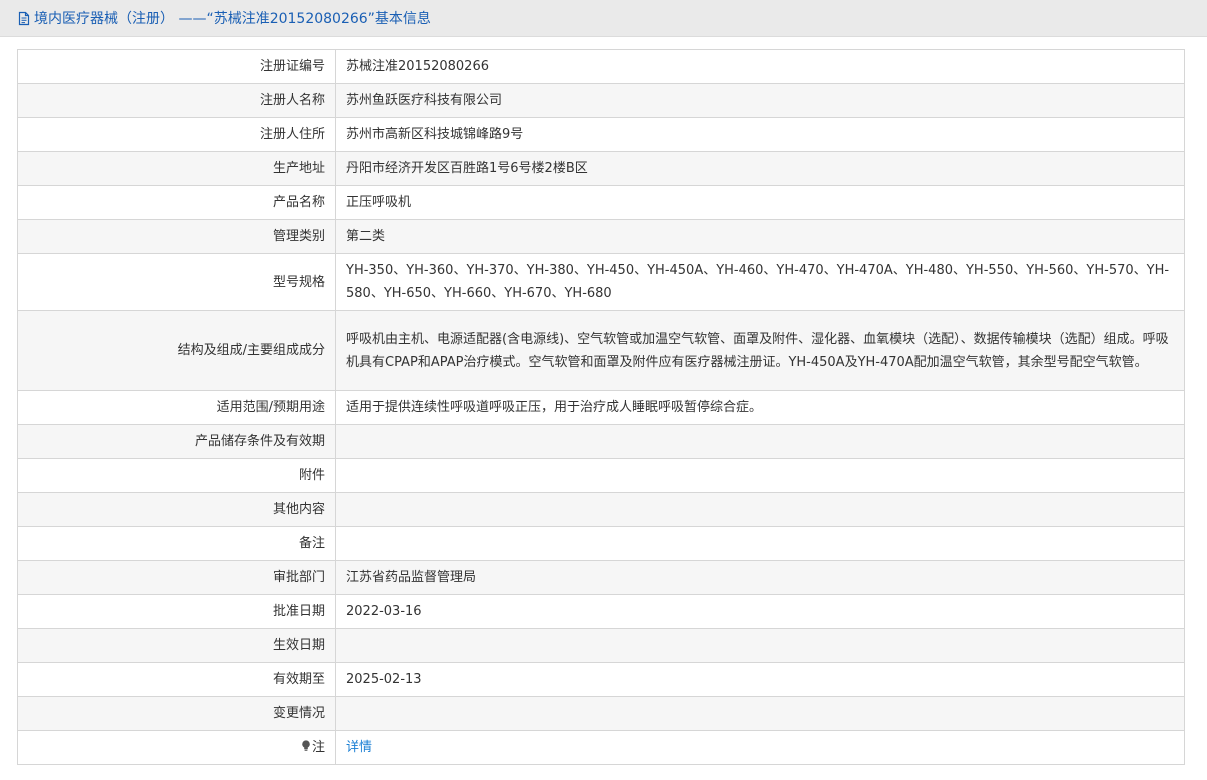 This screenshot has width=1207, height=780. I want to click on row-value: 丹阳市经济开发区百胜路1号6号楼2楼B区, so click(760, 168).